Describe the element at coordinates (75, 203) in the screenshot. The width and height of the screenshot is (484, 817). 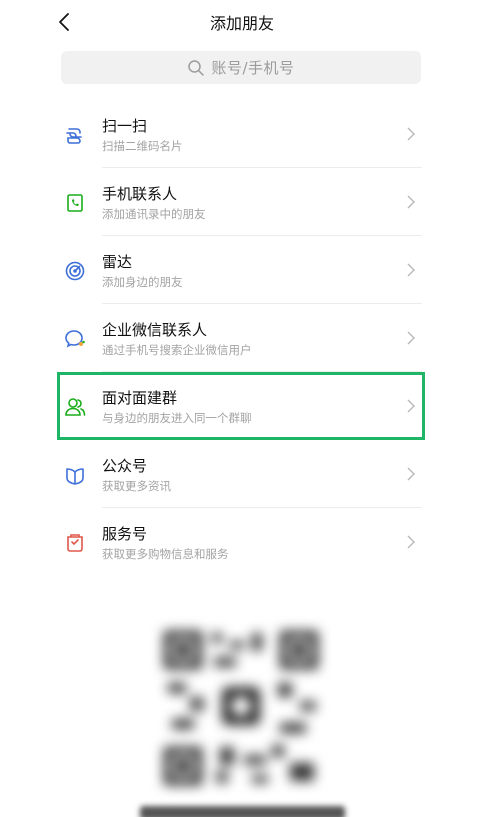
I see `phone-contacts-icon` at that location.